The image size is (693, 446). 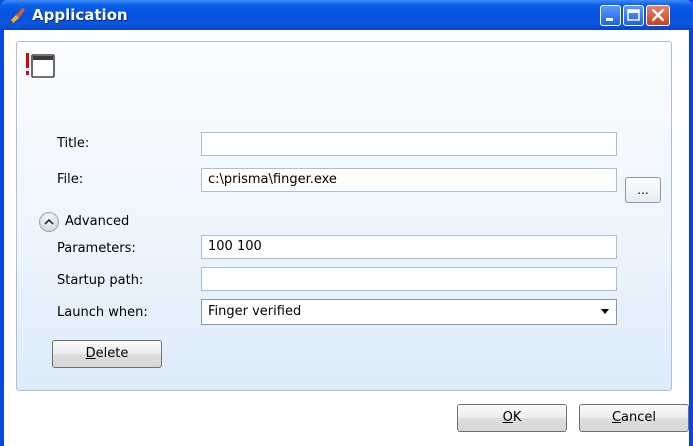 I want to click on title-bar: Application, so click(x=346, y=15).